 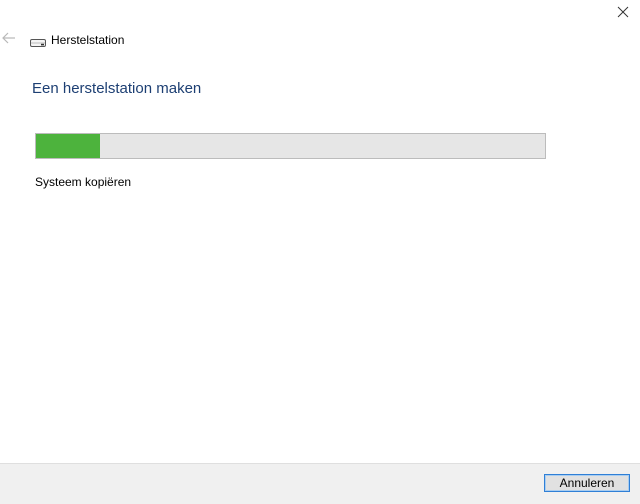 I want to click on progress-bar-fill, so click(x=68, y=146).